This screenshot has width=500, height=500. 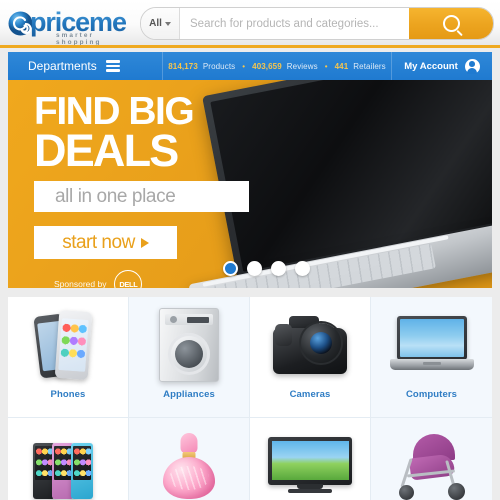 I want to click on category-label: Phones, so click(x=68, y=394).